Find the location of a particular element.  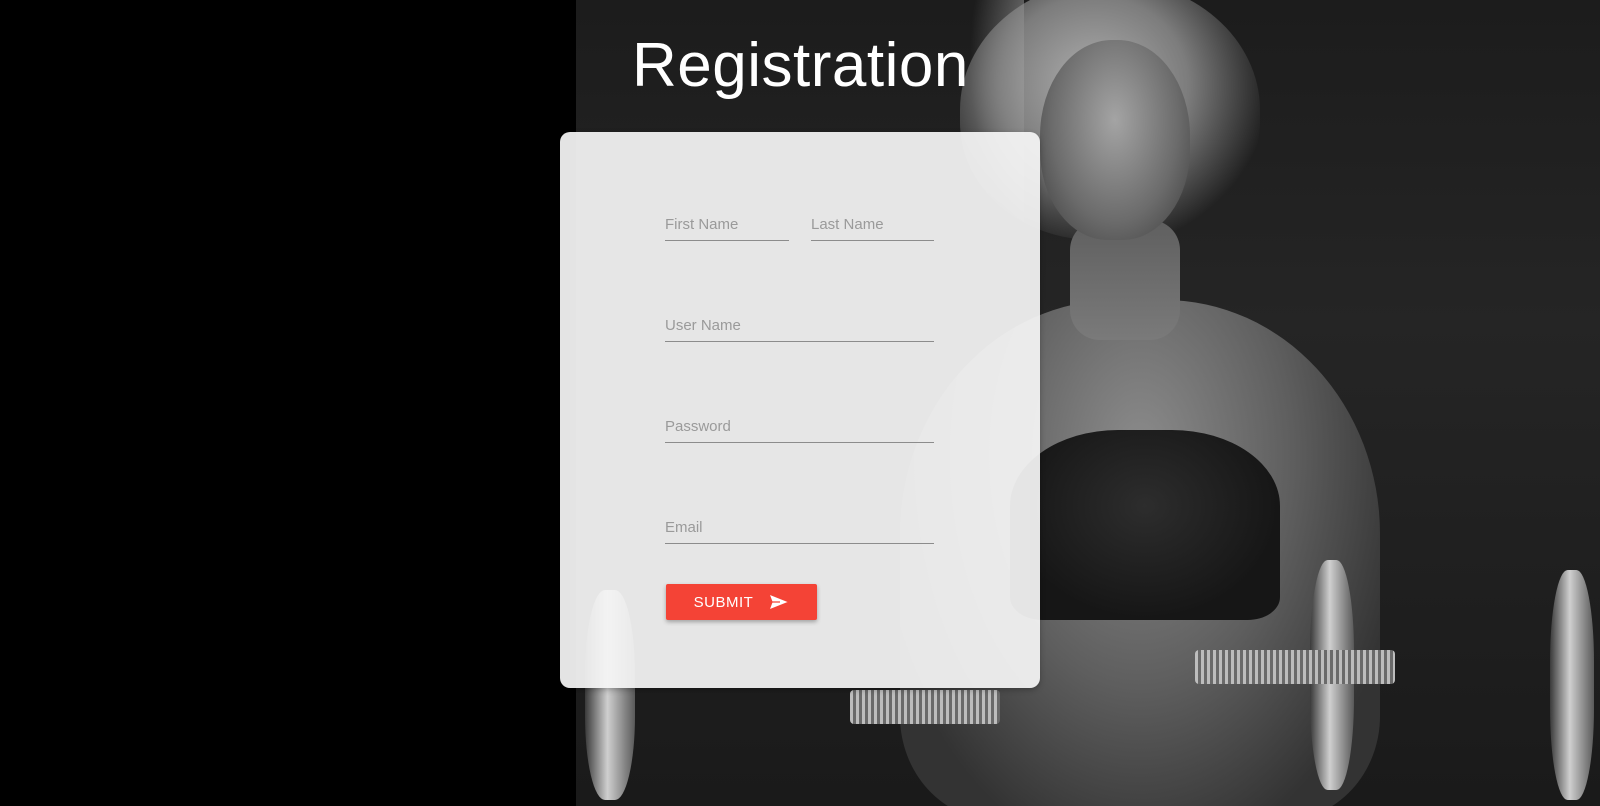

email-field is located at coordinates (799, 527).